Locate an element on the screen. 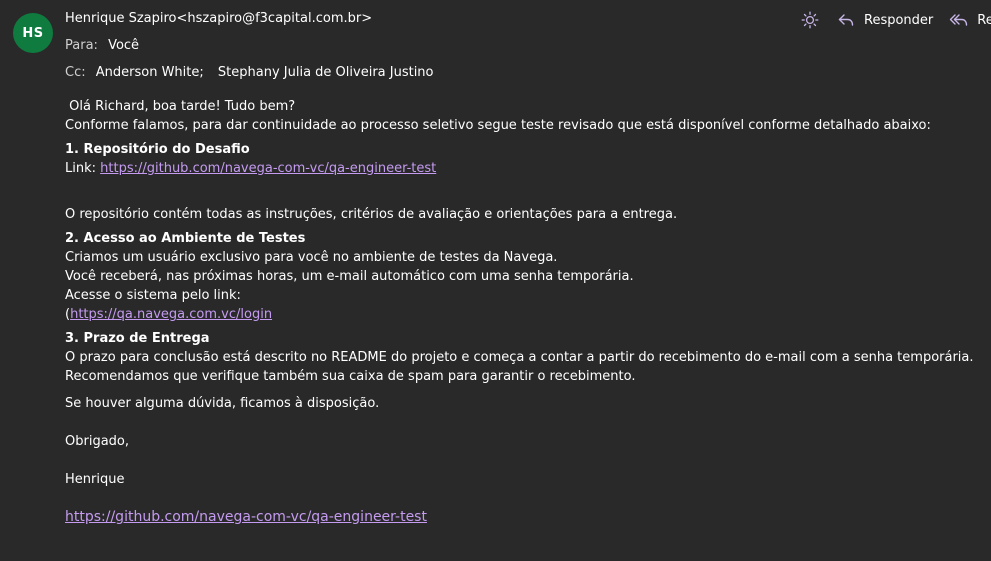 The height and width of the screenshot is (561, 991). link-prefix: Link: is located at coordinates (83, 168).